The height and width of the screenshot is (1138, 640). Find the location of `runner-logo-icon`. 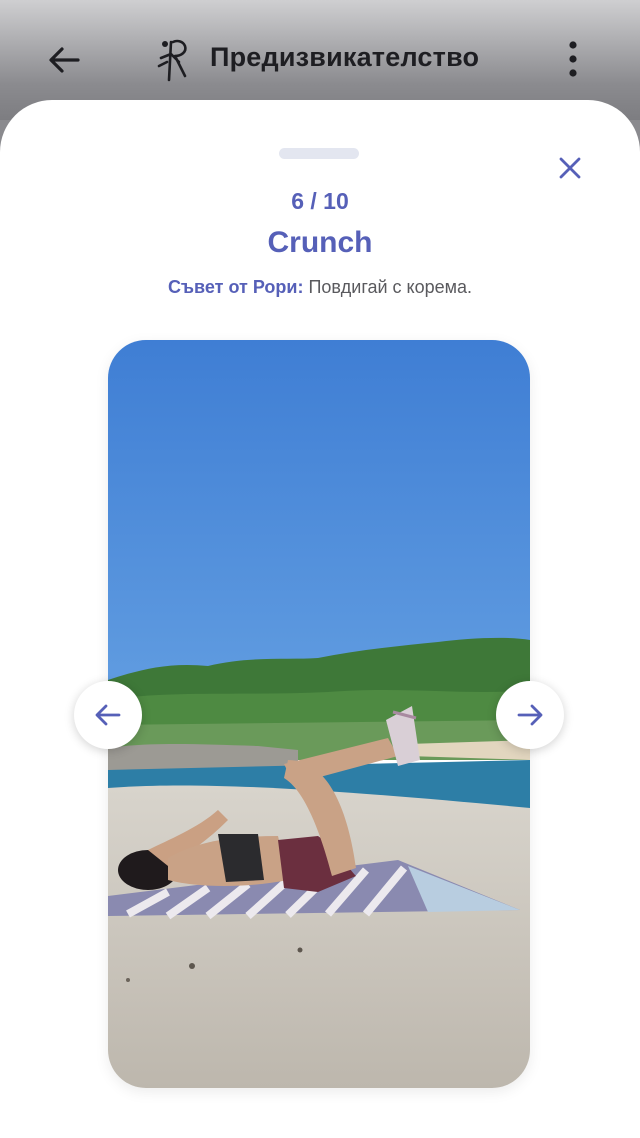

runner-logo-icon is located at coordinates (172, 60).